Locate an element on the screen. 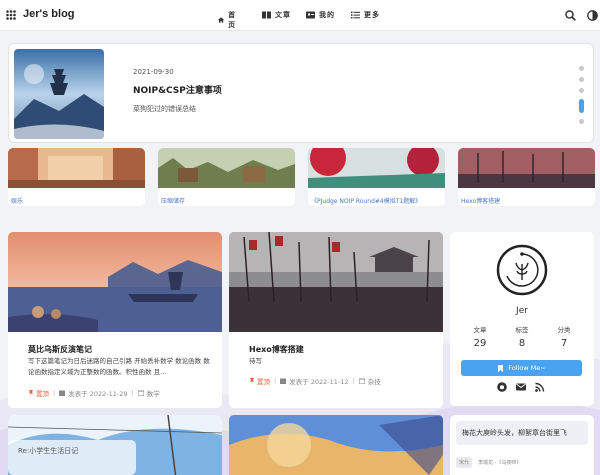 This screenshot has width=600, height=475. post-meta: 置顶 | 发表于 2022-11-29 | 数学 is located at coordinates (94, 393).